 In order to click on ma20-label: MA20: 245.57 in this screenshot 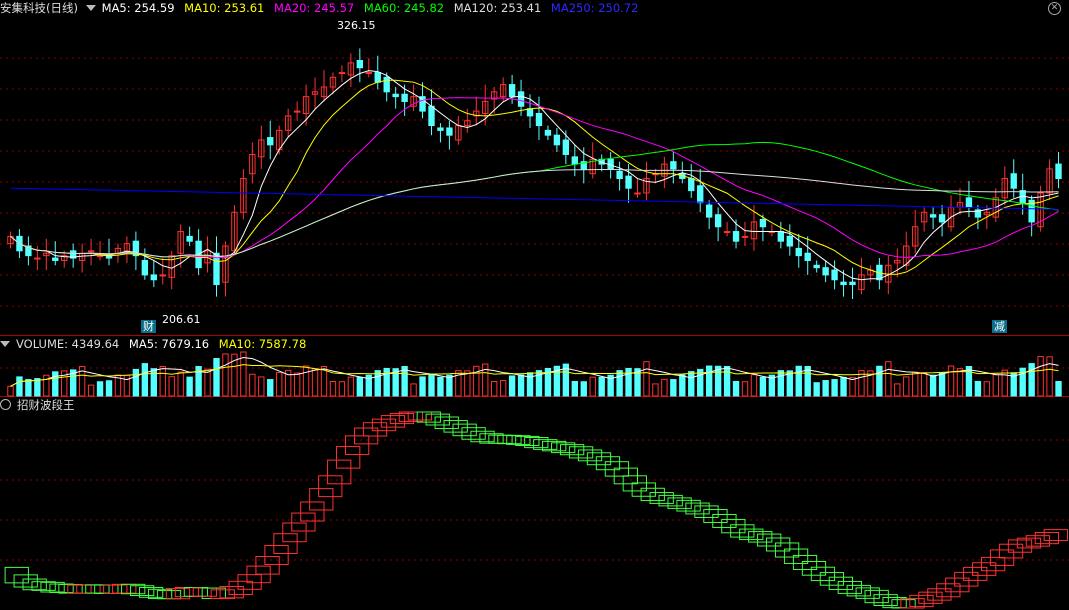, I will do `click(314, 8)`.